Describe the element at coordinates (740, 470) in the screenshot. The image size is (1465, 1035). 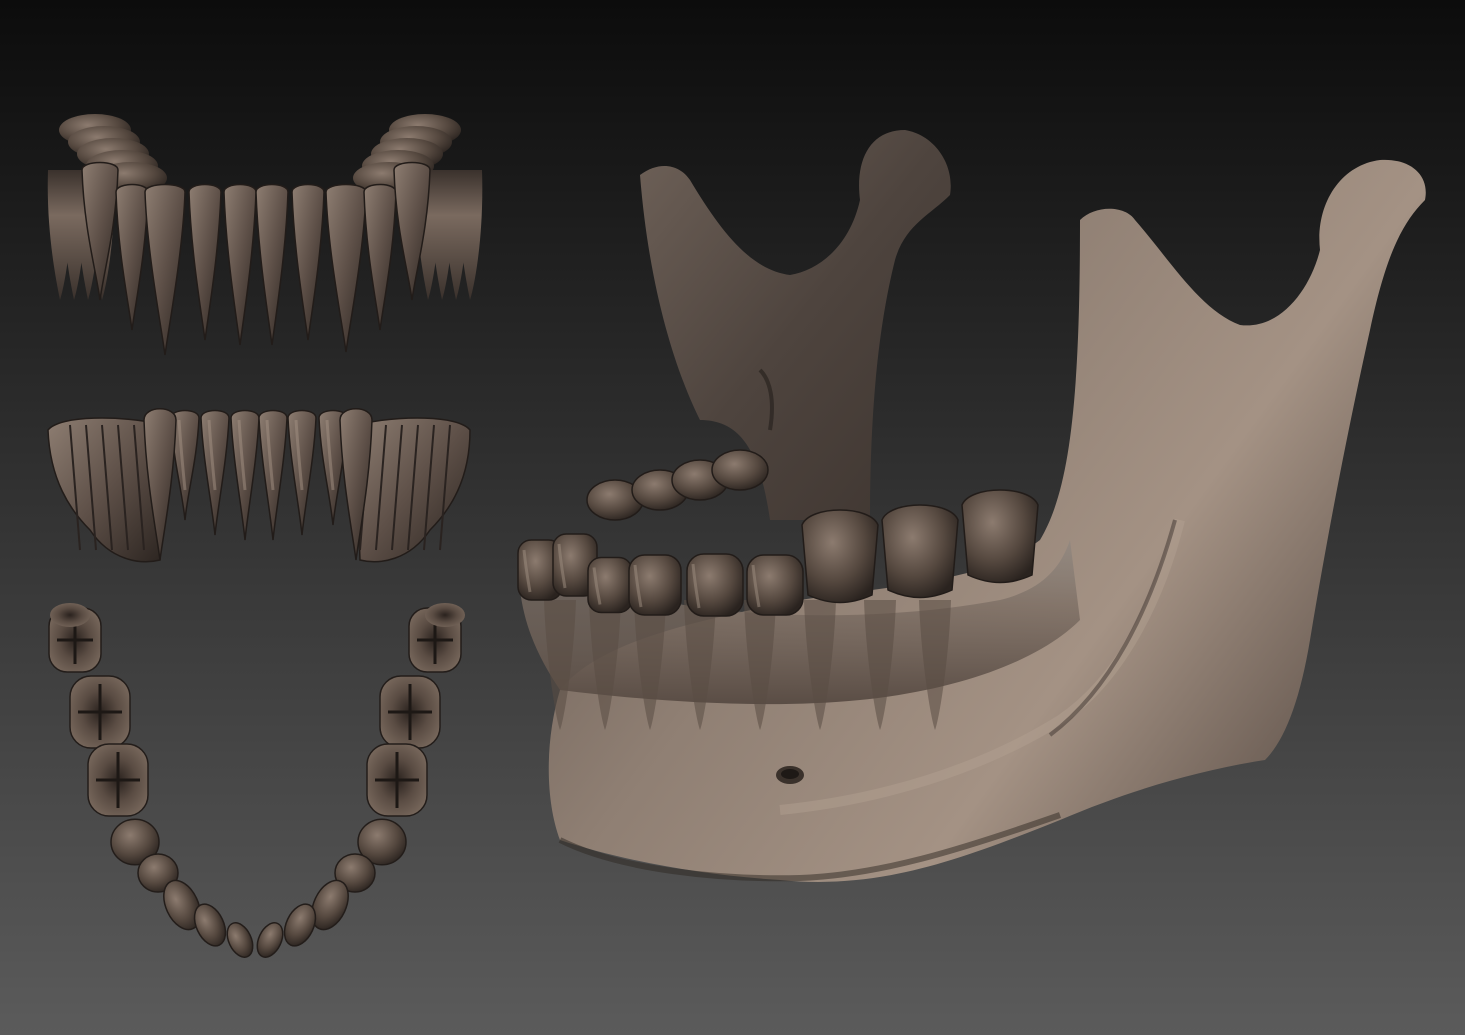
I see `far-molar` at that location.